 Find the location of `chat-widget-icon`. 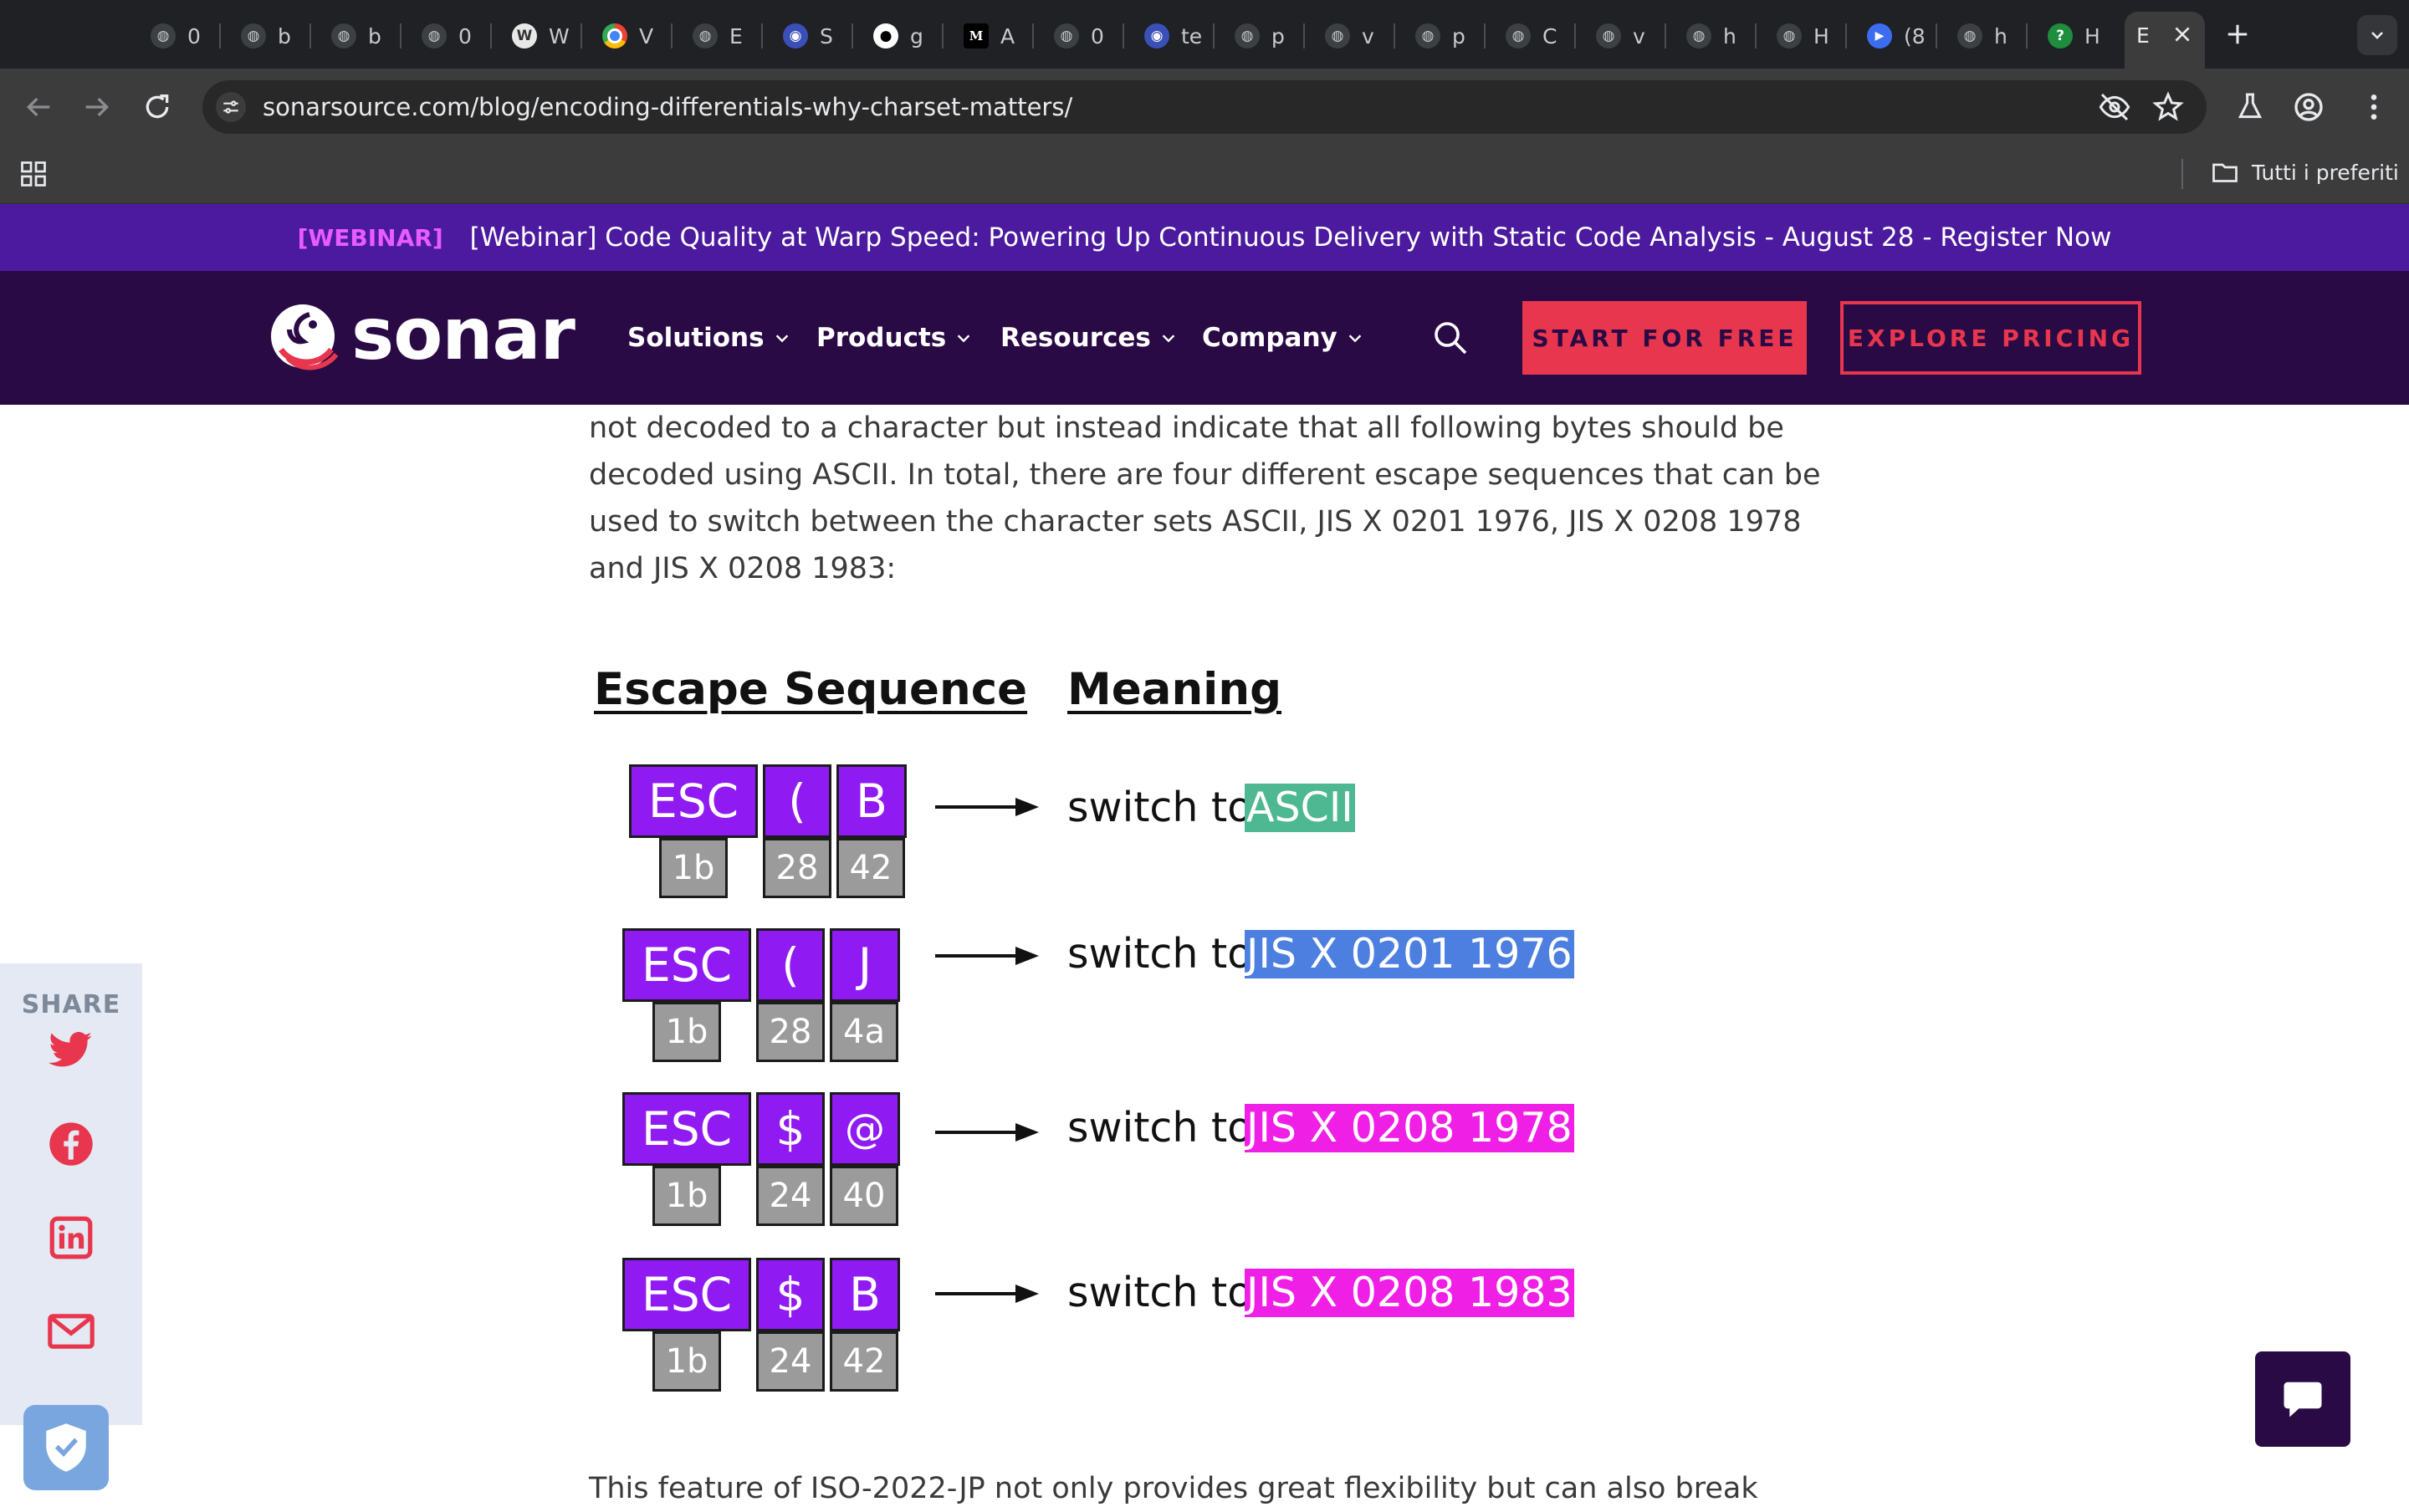

chat-widget-icon is located at coordinates (2302, 1399).